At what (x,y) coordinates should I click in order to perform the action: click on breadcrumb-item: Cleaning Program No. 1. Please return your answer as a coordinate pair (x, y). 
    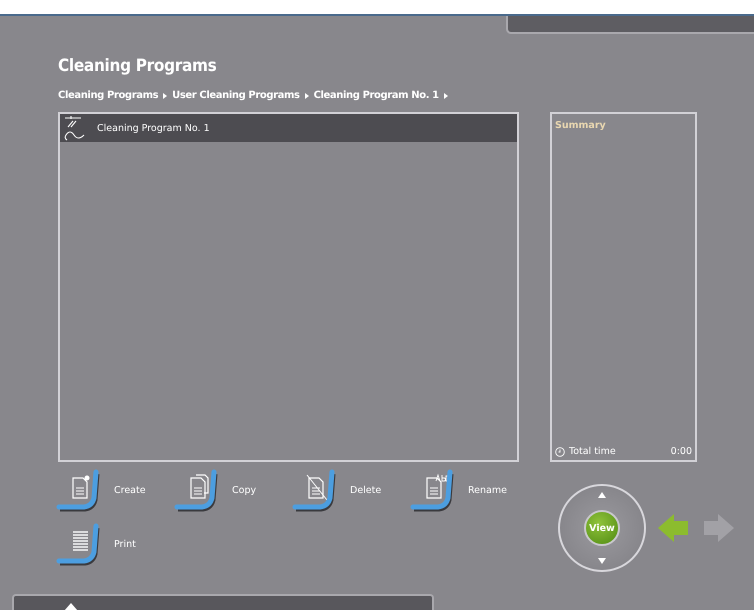
    Looking at the image, I should click on (376, 95).